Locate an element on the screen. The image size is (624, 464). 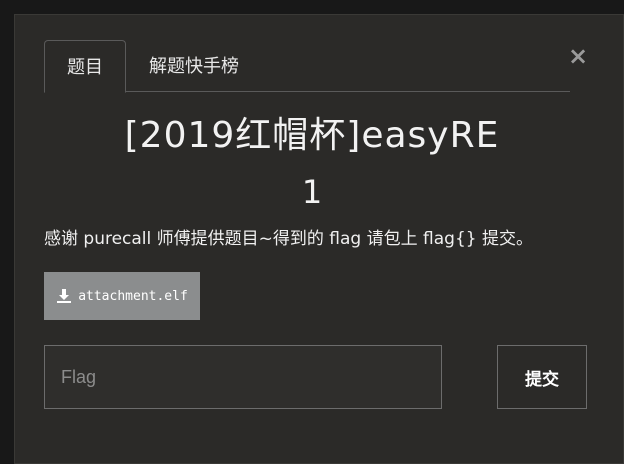
tab-challenge: 题目 is located at coordinates (85, 66).